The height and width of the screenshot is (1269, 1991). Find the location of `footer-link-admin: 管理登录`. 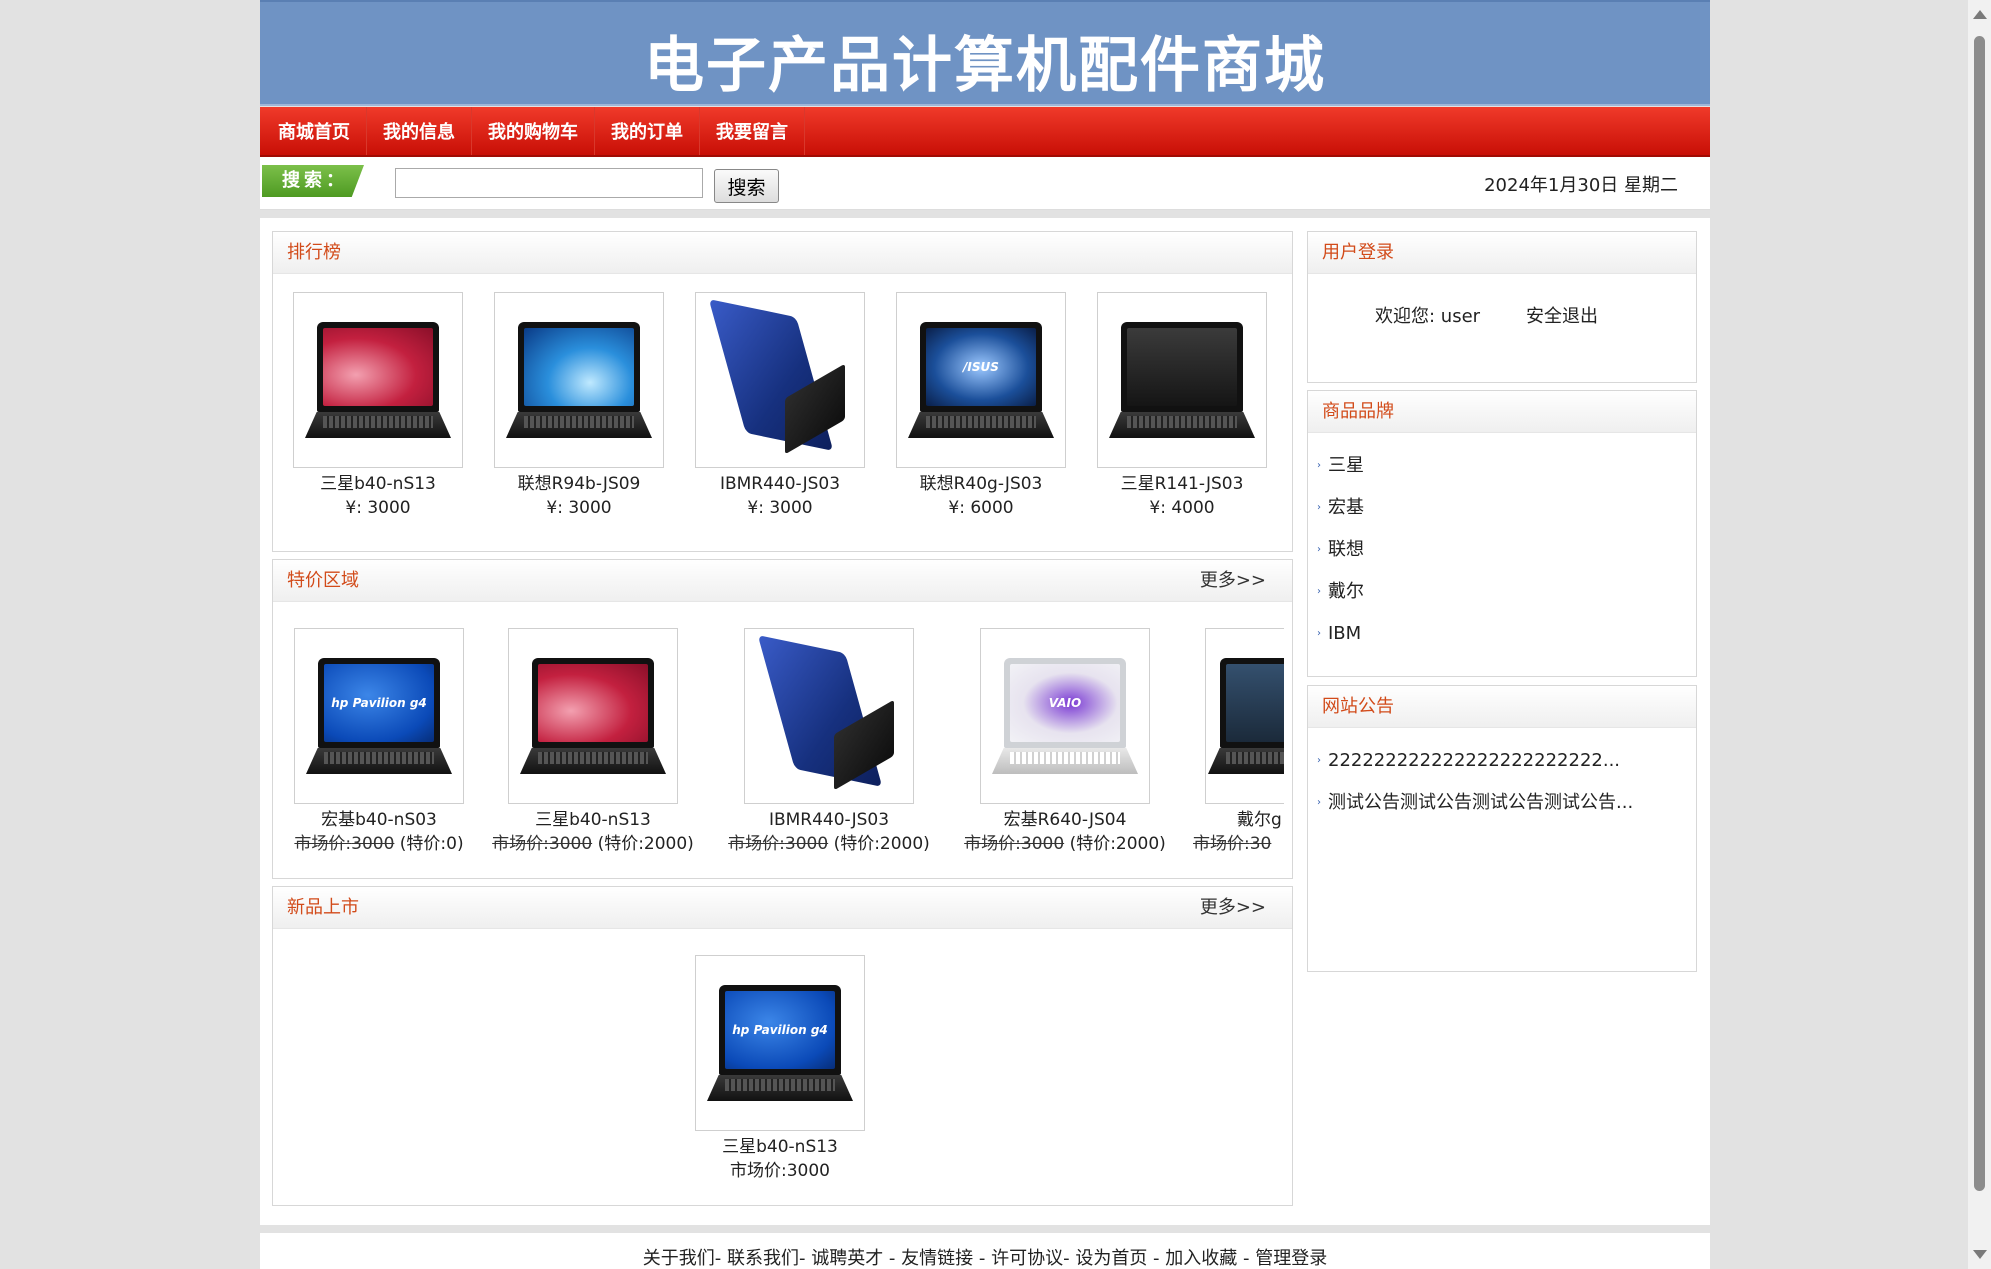

footer-link-admin: 管理登录 is located at coordinates (1291, 1258).